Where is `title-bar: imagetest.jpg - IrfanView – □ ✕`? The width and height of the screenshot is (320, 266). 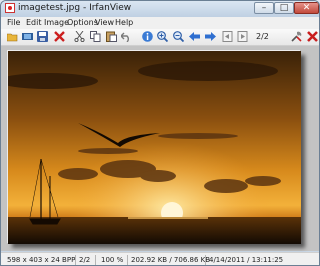
title-bar: imagetest.jpg - IrfanView – □ ✕ is located at coordinates (160, 9).